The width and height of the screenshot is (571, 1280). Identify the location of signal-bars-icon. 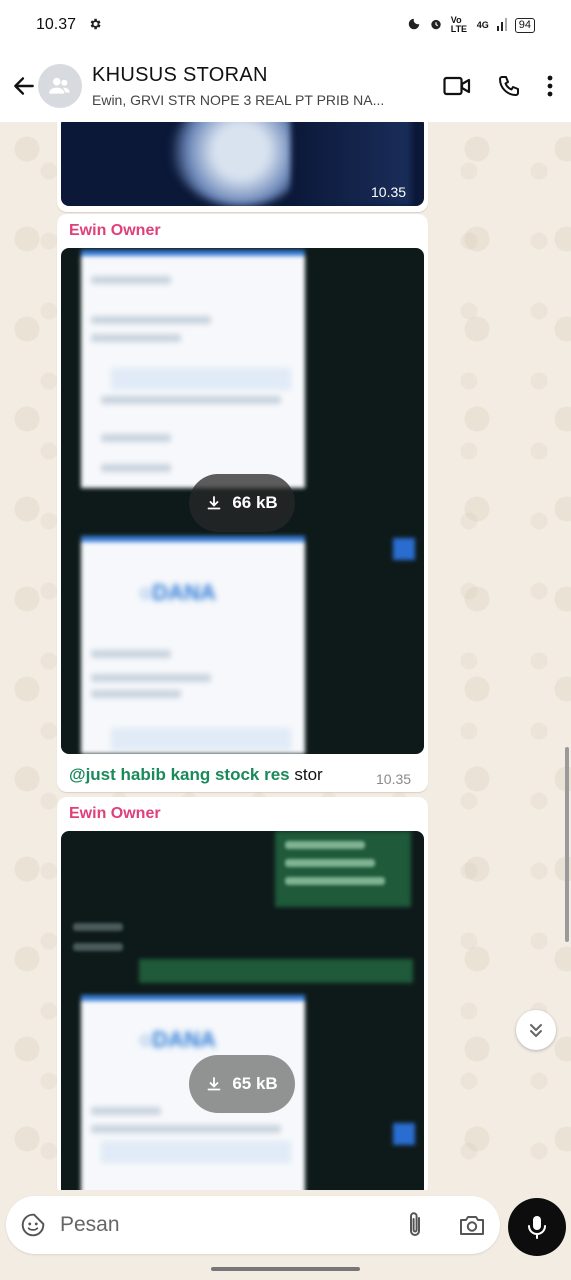
(501, 25).